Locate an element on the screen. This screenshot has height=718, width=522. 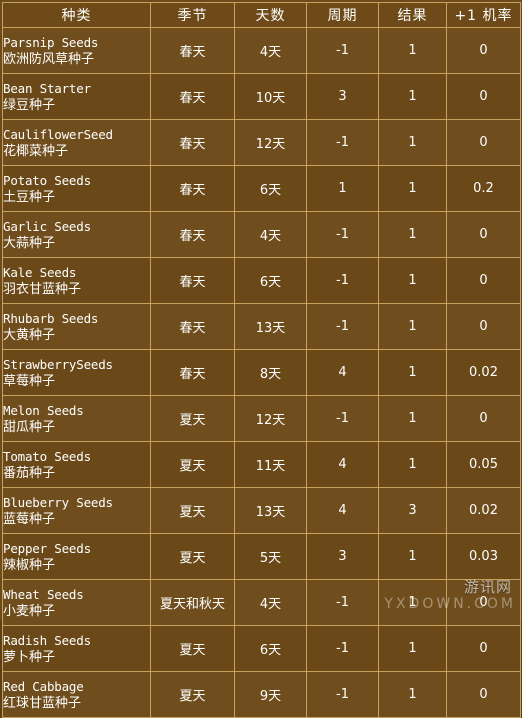
crop-name-en: Kale Seeds is located at coordinates (40, 272).